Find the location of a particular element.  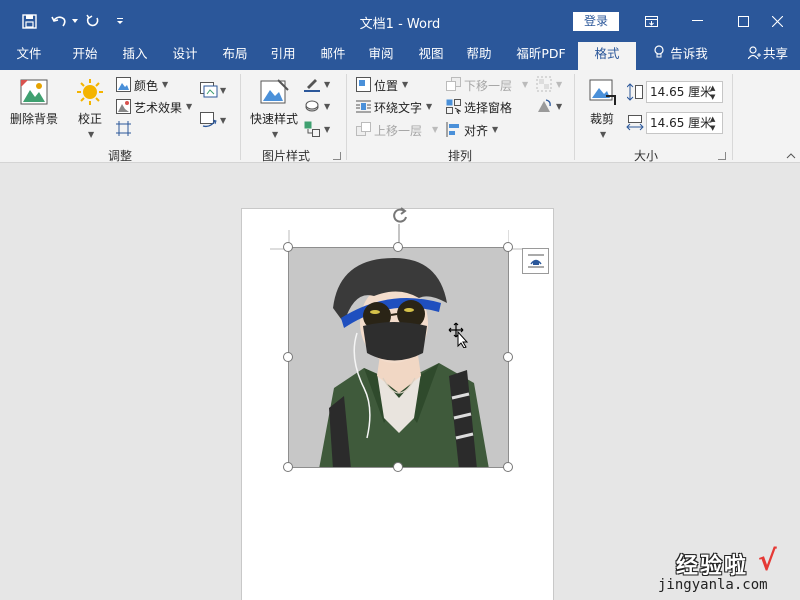

rotate-handle-icon is located at coordinates (399, 216).